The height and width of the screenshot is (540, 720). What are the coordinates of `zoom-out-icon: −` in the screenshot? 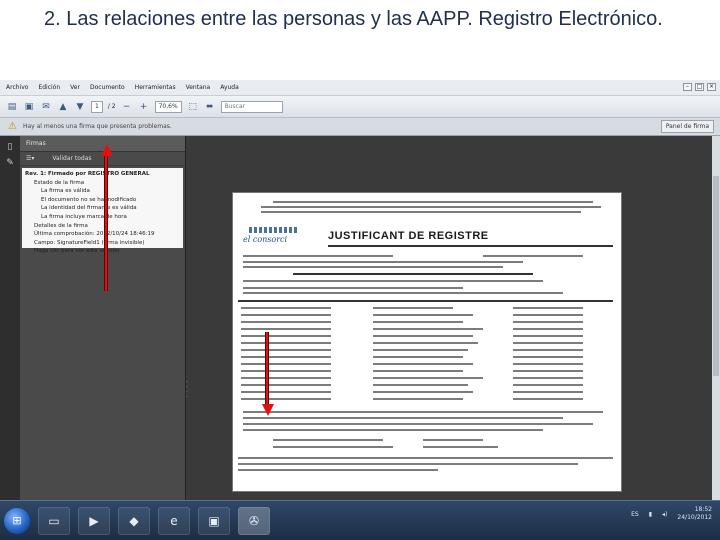 It's located at (127, 107).